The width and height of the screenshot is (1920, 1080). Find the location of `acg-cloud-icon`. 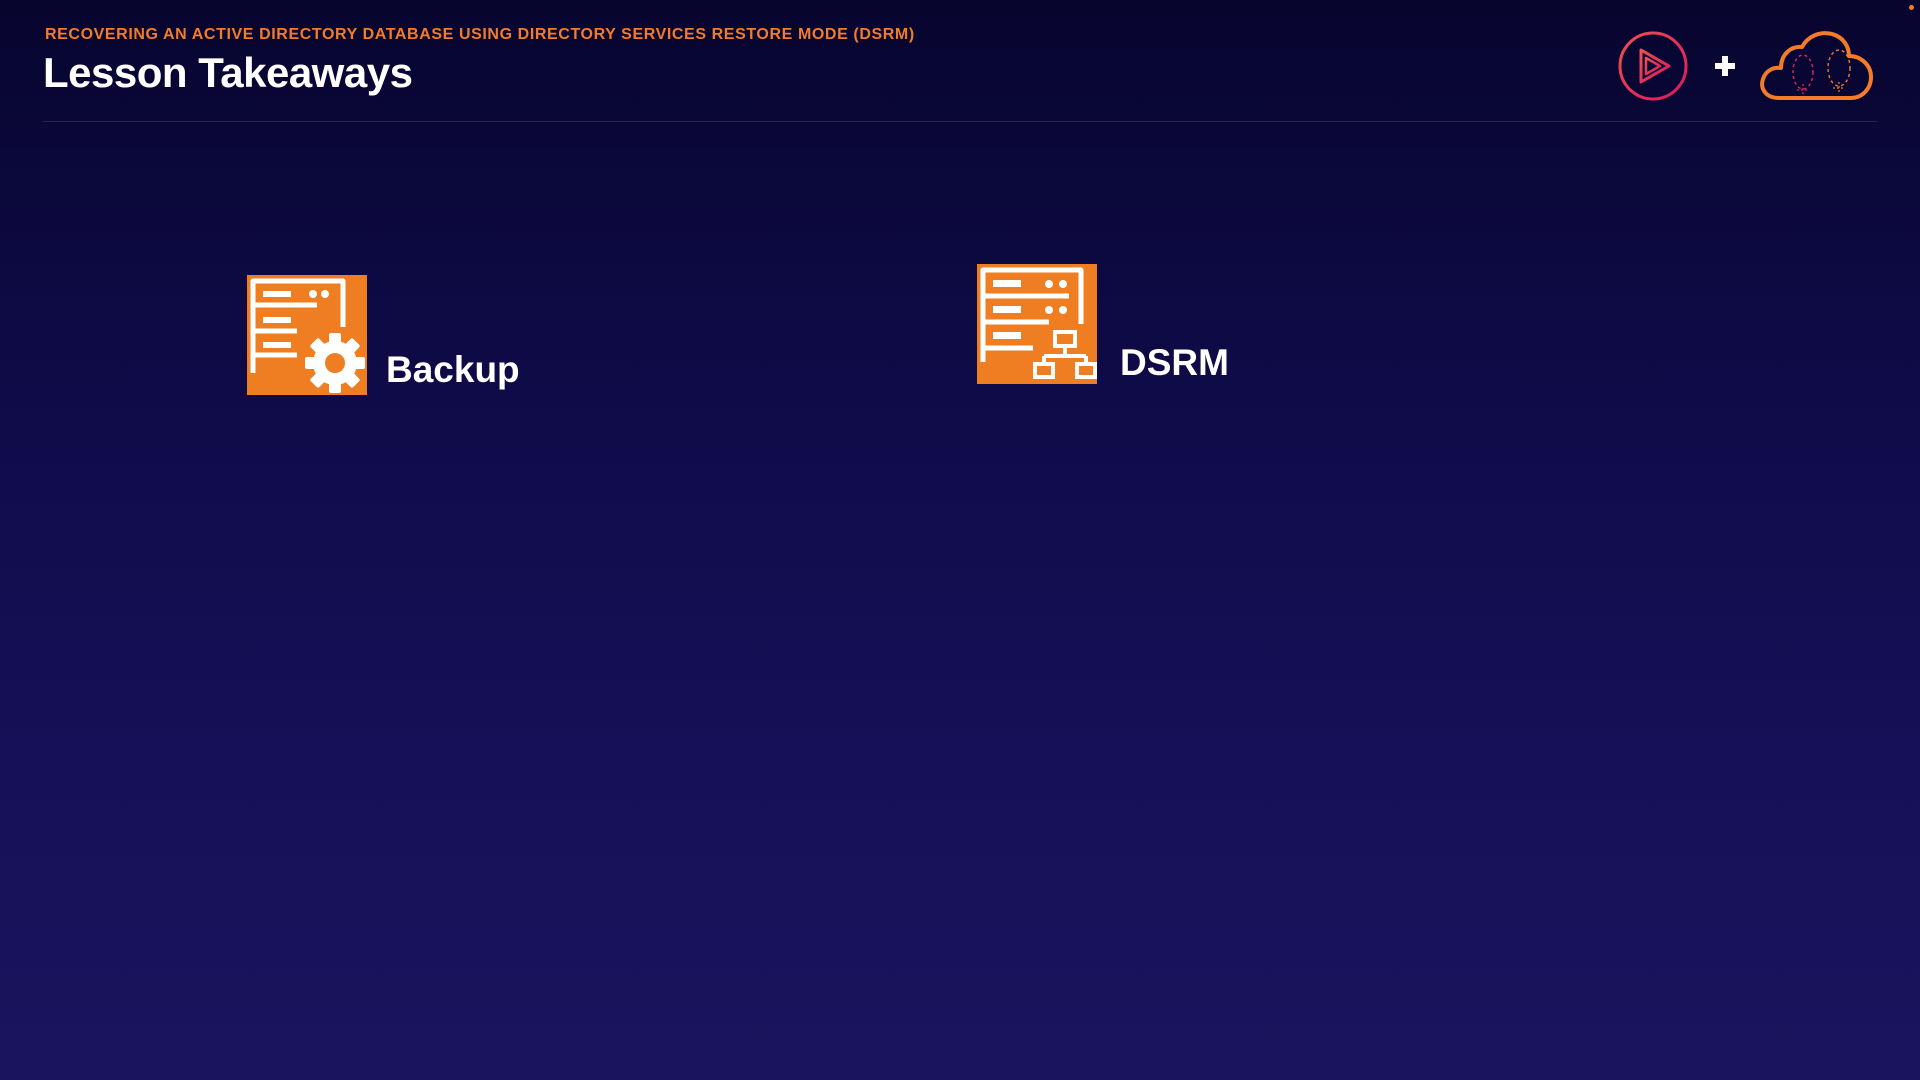

acg-cloud-icon is located at coordinates (1816, 65).